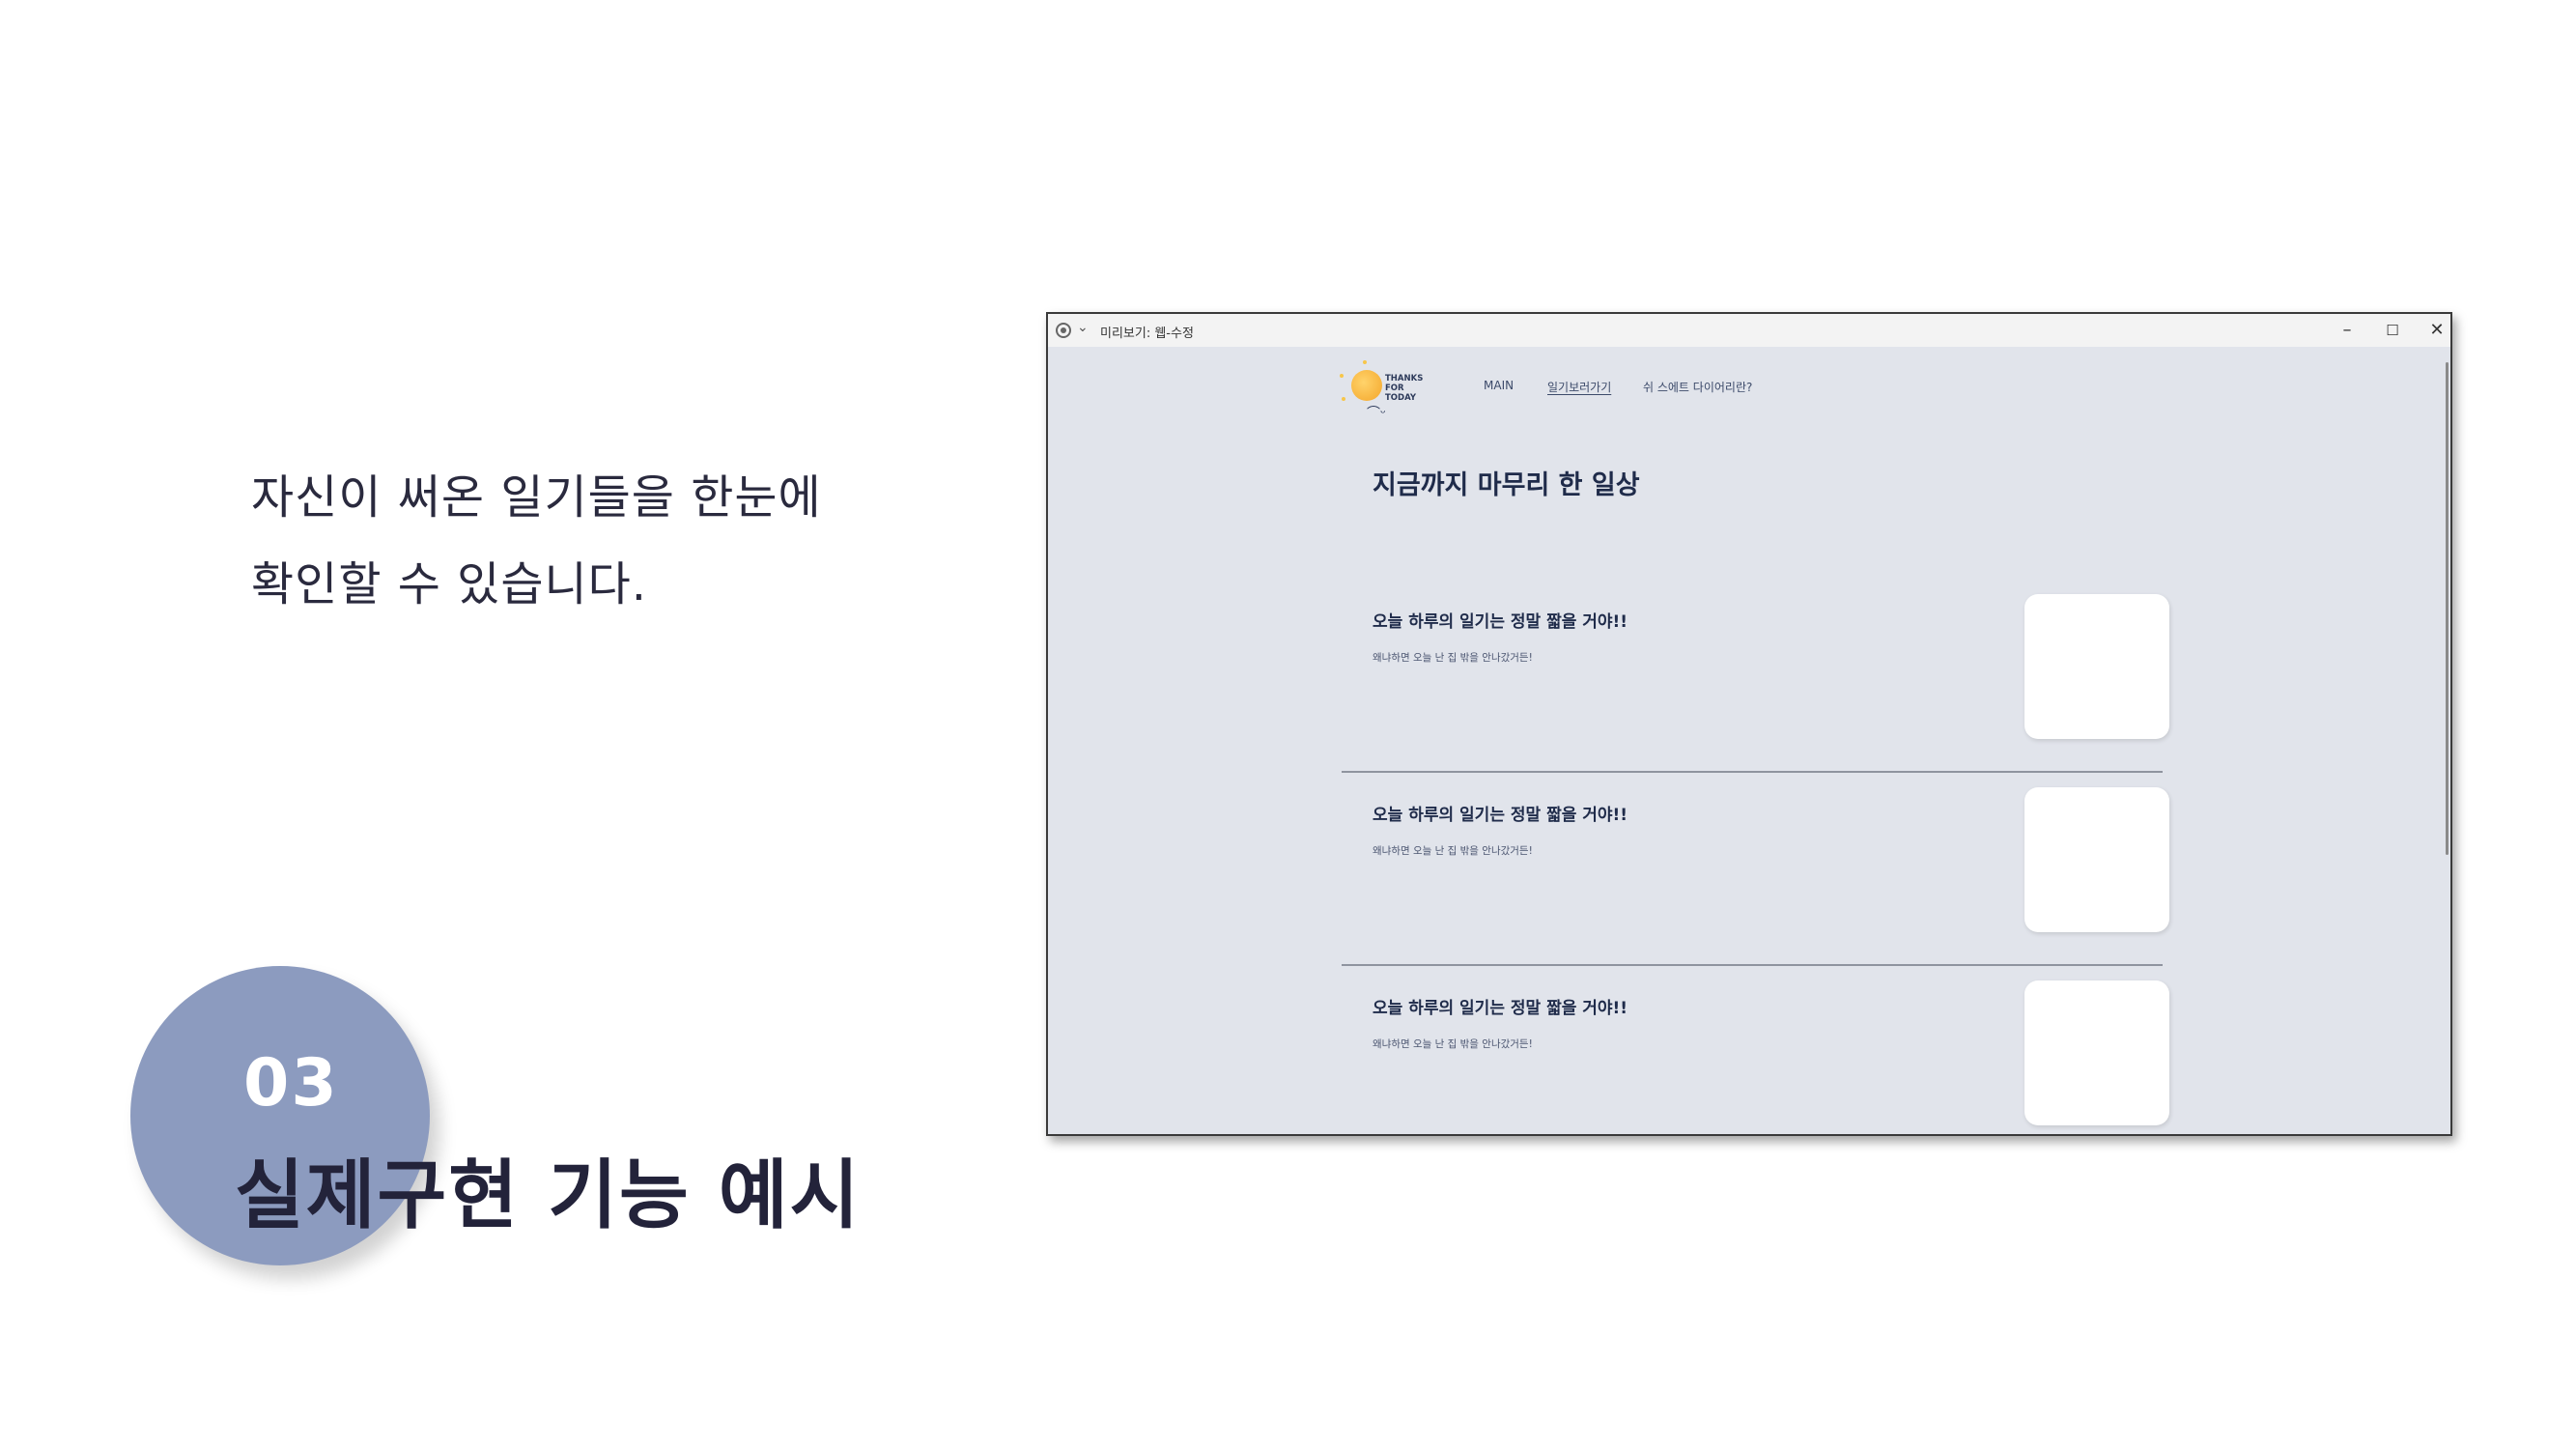  I want to click on page-heading: 지금까지 마무리 한 일상, so click(1506, 485).